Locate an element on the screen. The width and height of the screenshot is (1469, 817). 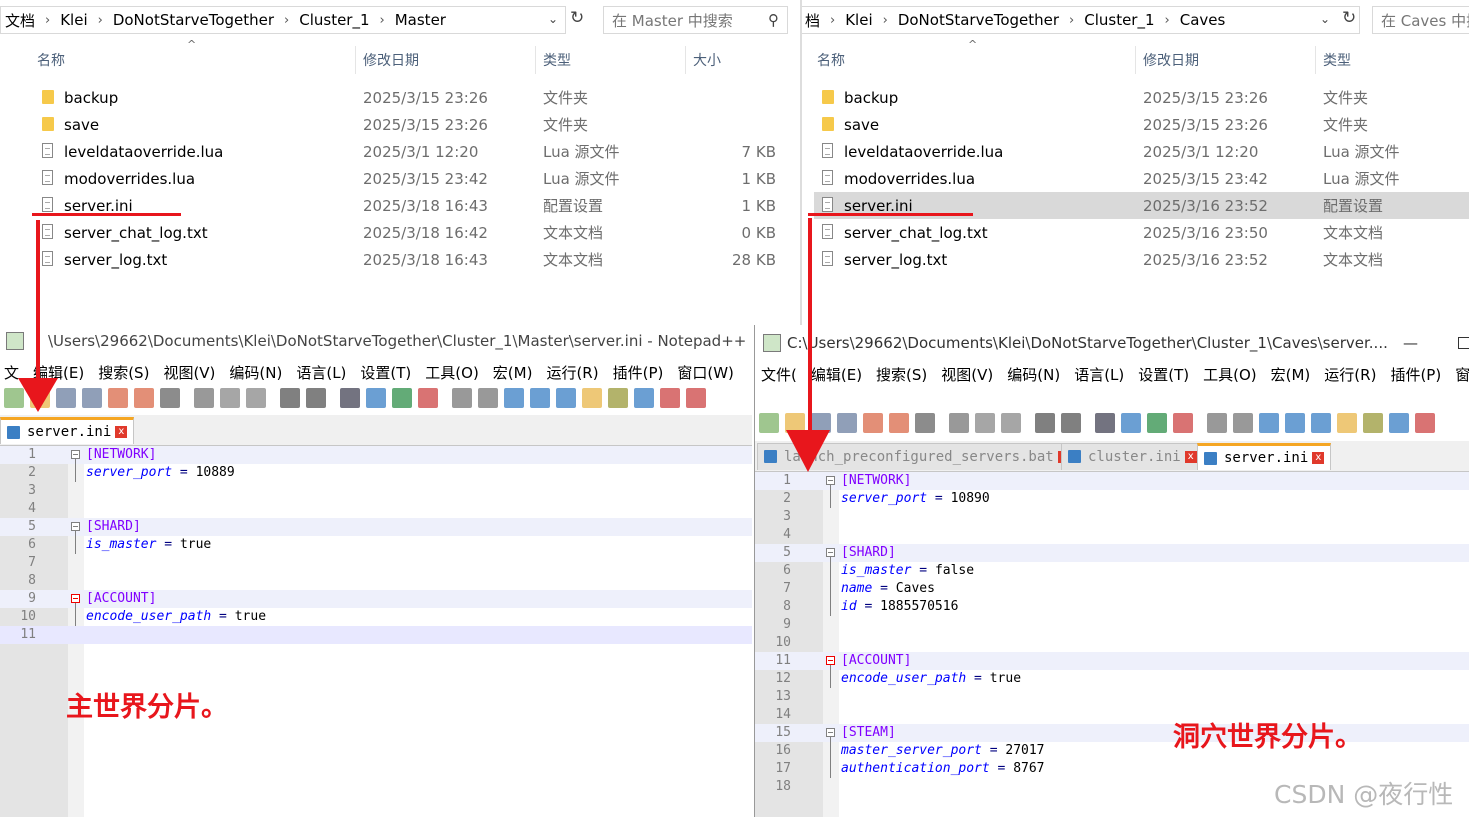
left-arrow is located at coordinates (38, 316).